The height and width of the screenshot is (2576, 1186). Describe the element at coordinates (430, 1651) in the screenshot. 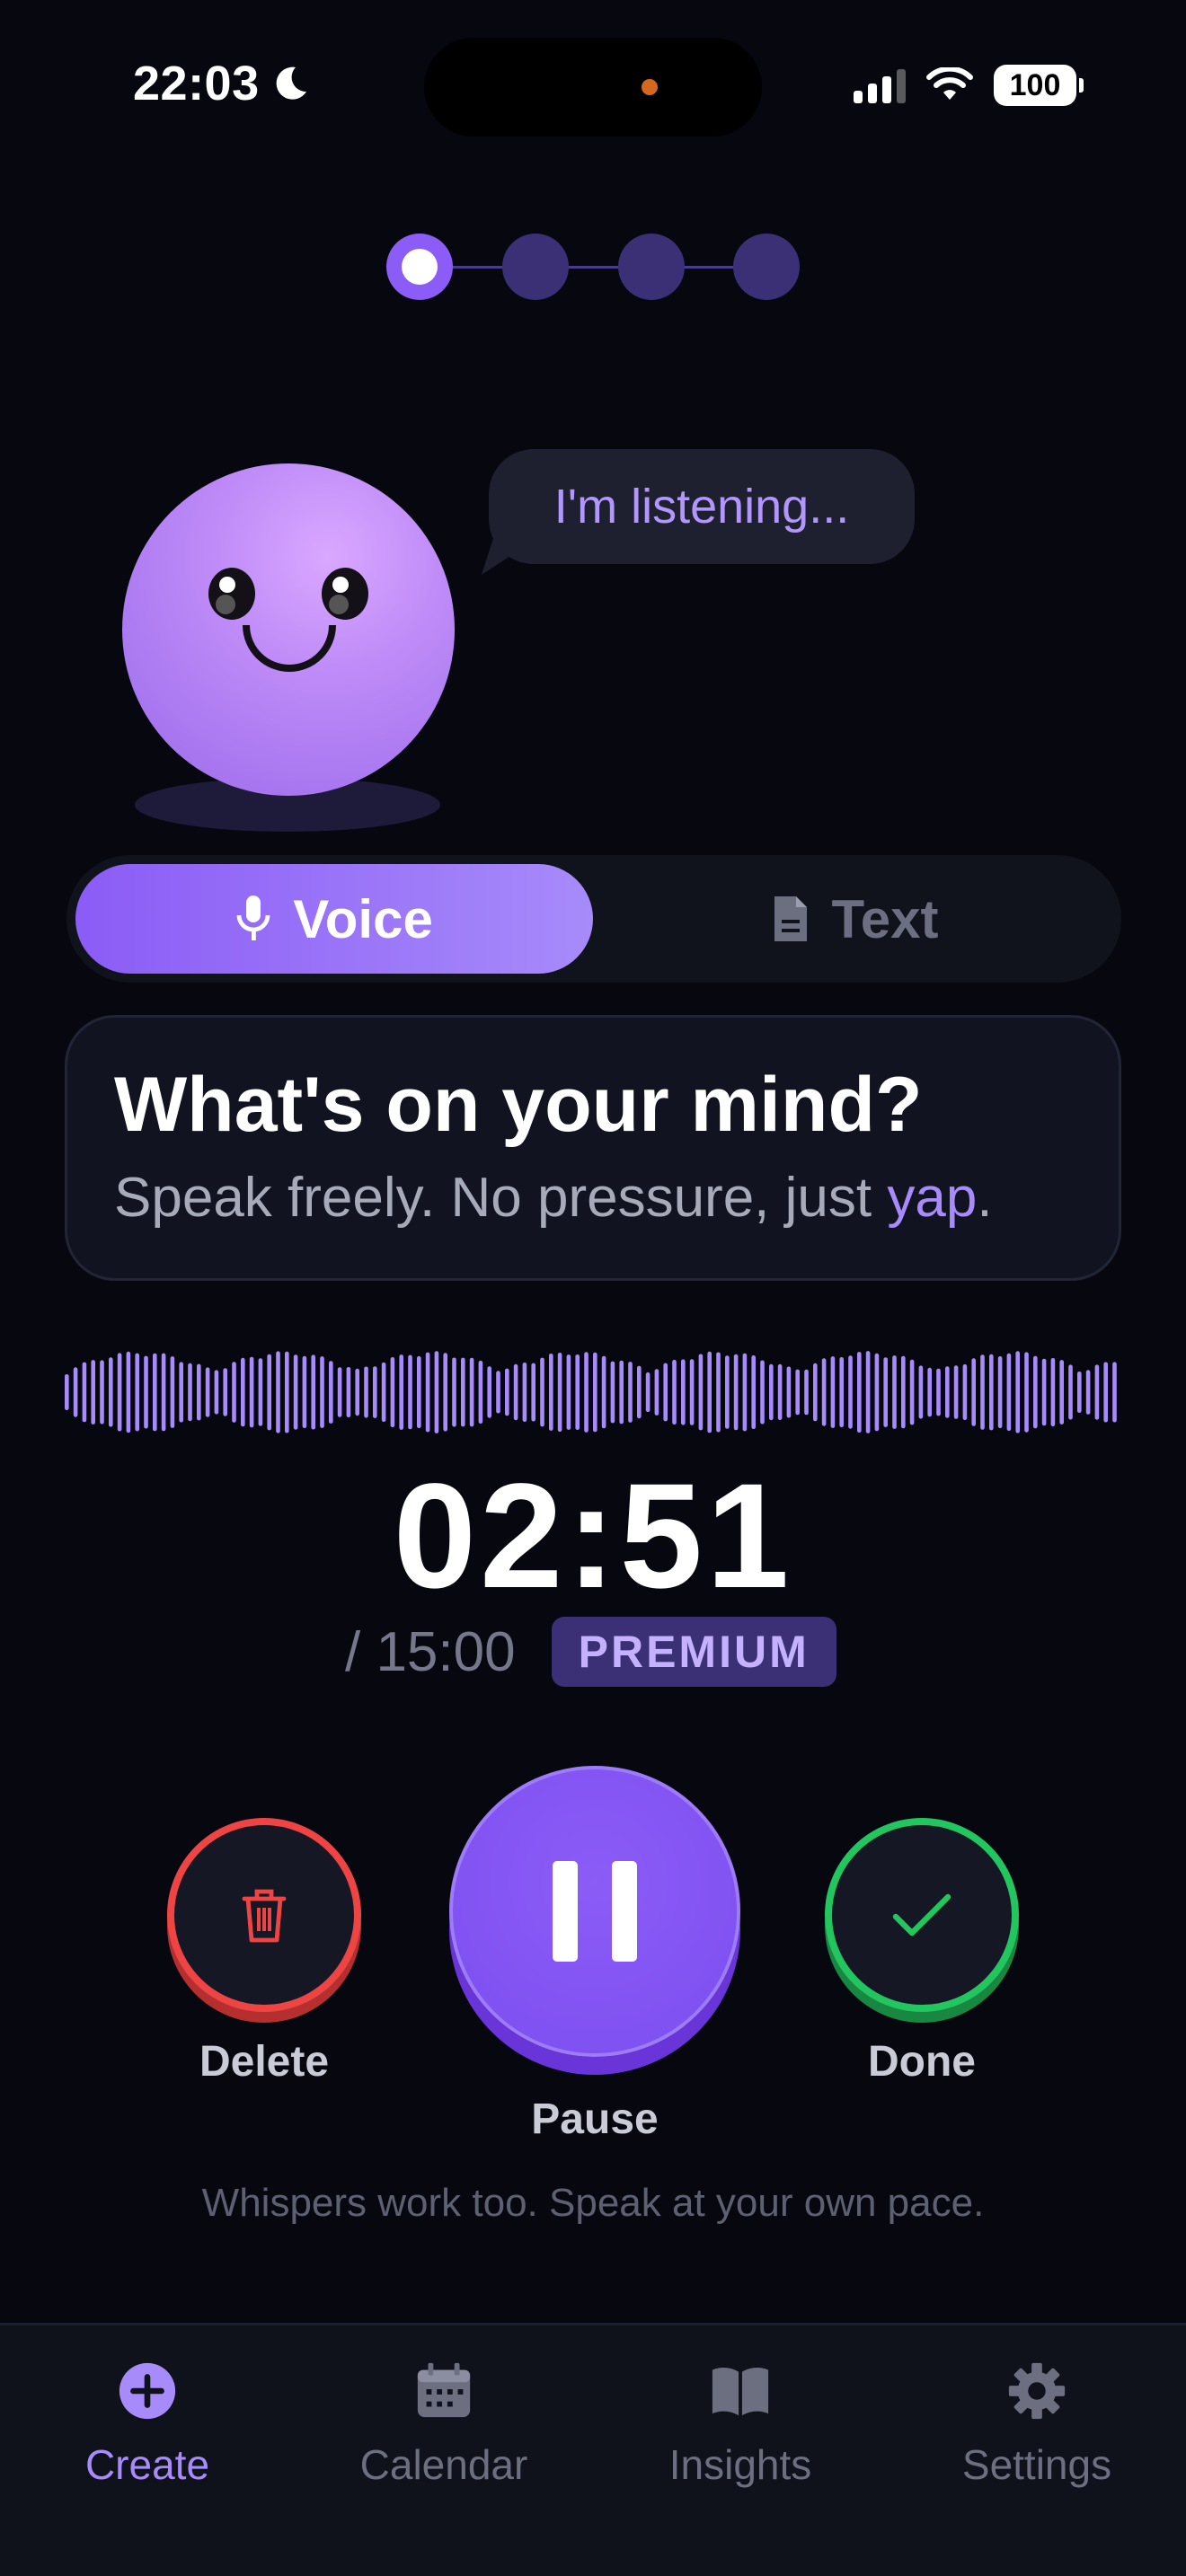

I see `recording-limit: / 15:00` at that location.